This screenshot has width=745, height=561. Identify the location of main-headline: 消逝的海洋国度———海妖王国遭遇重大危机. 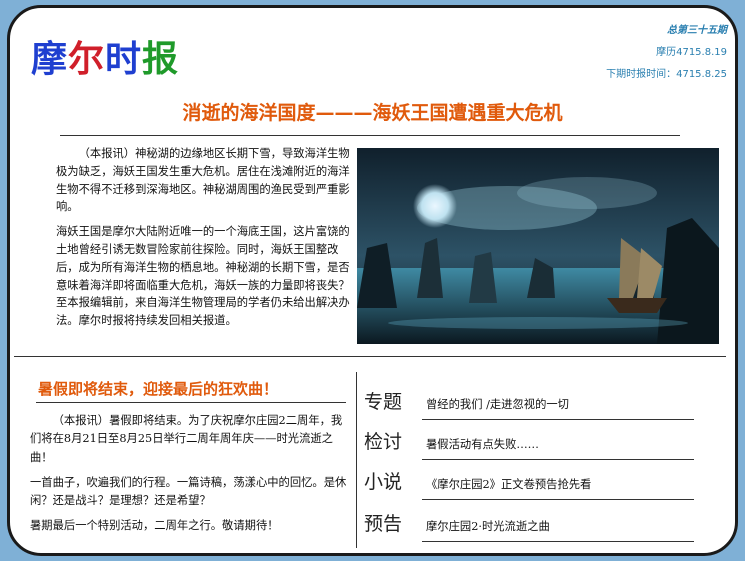
(372, 113).